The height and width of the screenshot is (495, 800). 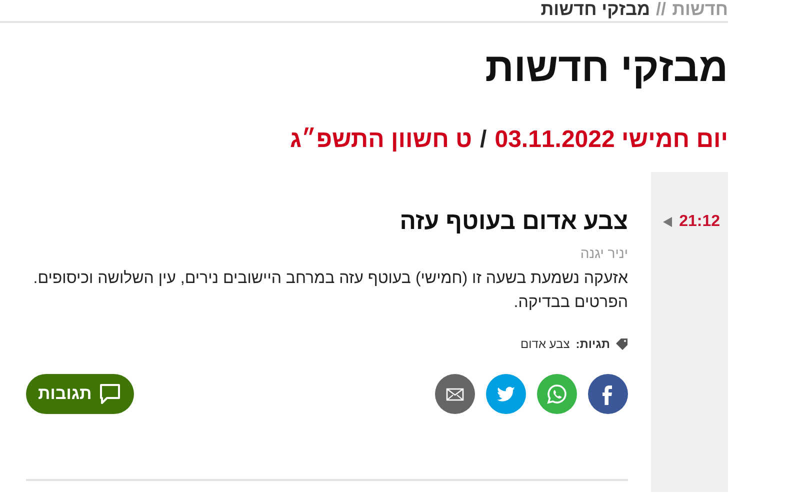 What do you see at coordinates (667, 222) in the screenshot?
I see `triangle-icon` at bounding box center [667, 222].